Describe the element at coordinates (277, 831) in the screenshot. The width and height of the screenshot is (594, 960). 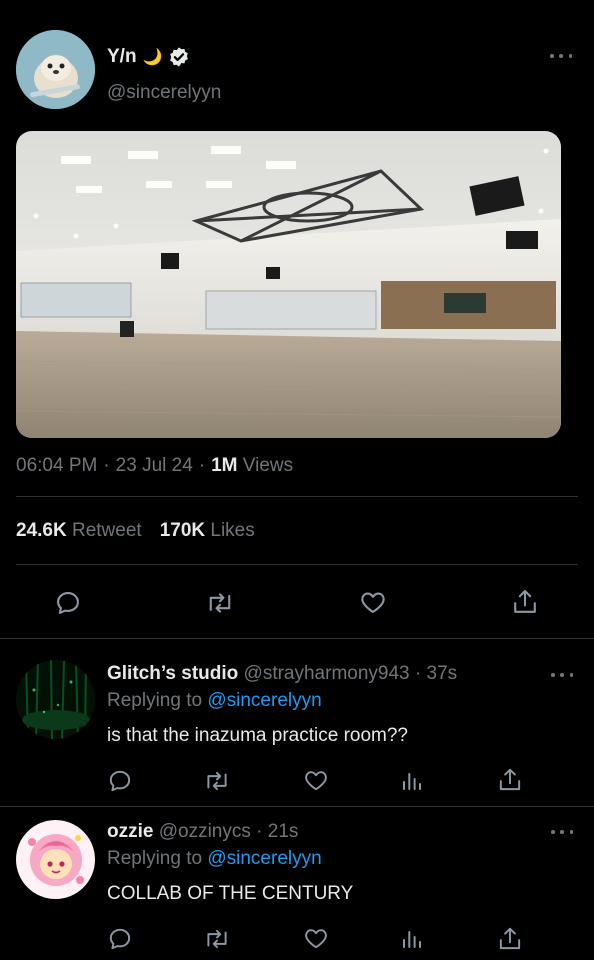
I see `reply-time: · 21s` at that location.